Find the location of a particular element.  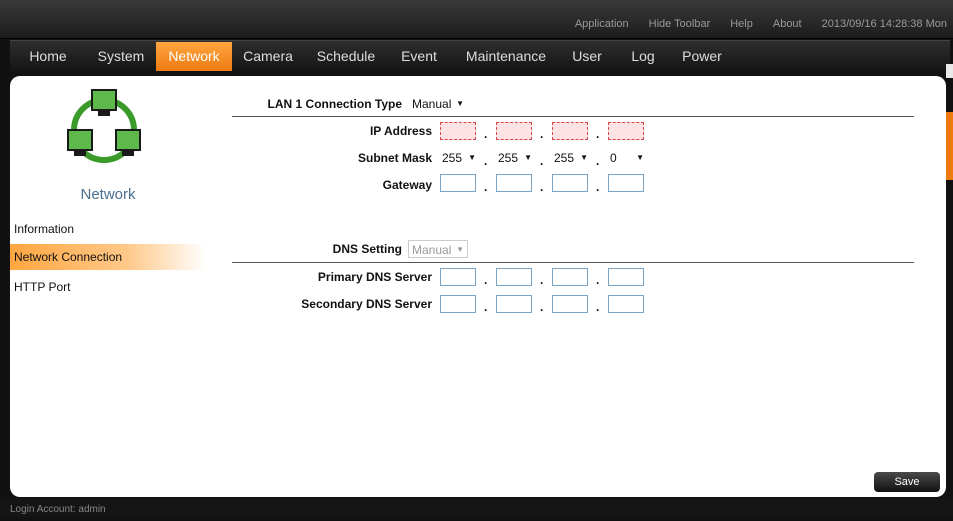

sidebar-item-information: Information is located at coordinates (108, 229).